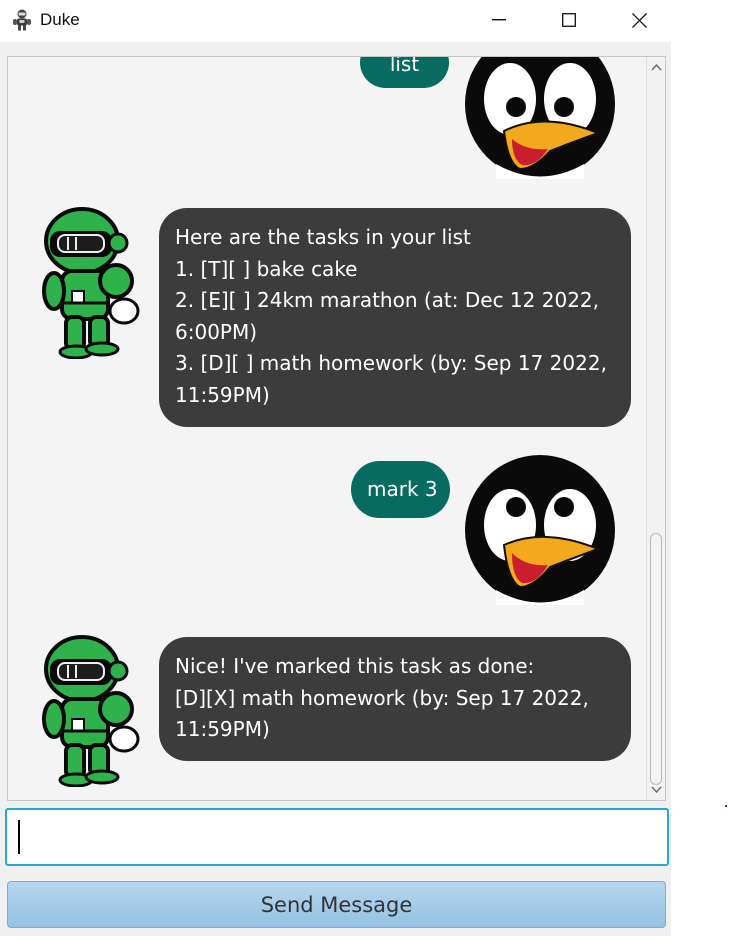  What do you see at coordinates (655, 428) in the screenshot?
I see `vertical-scrollbar` at bounding box center [655, 428].